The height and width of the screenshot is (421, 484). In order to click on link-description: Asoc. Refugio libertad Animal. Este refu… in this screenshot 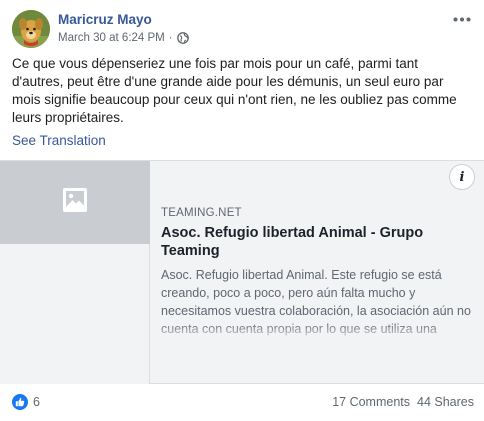, I will do `click(316, 305)`.